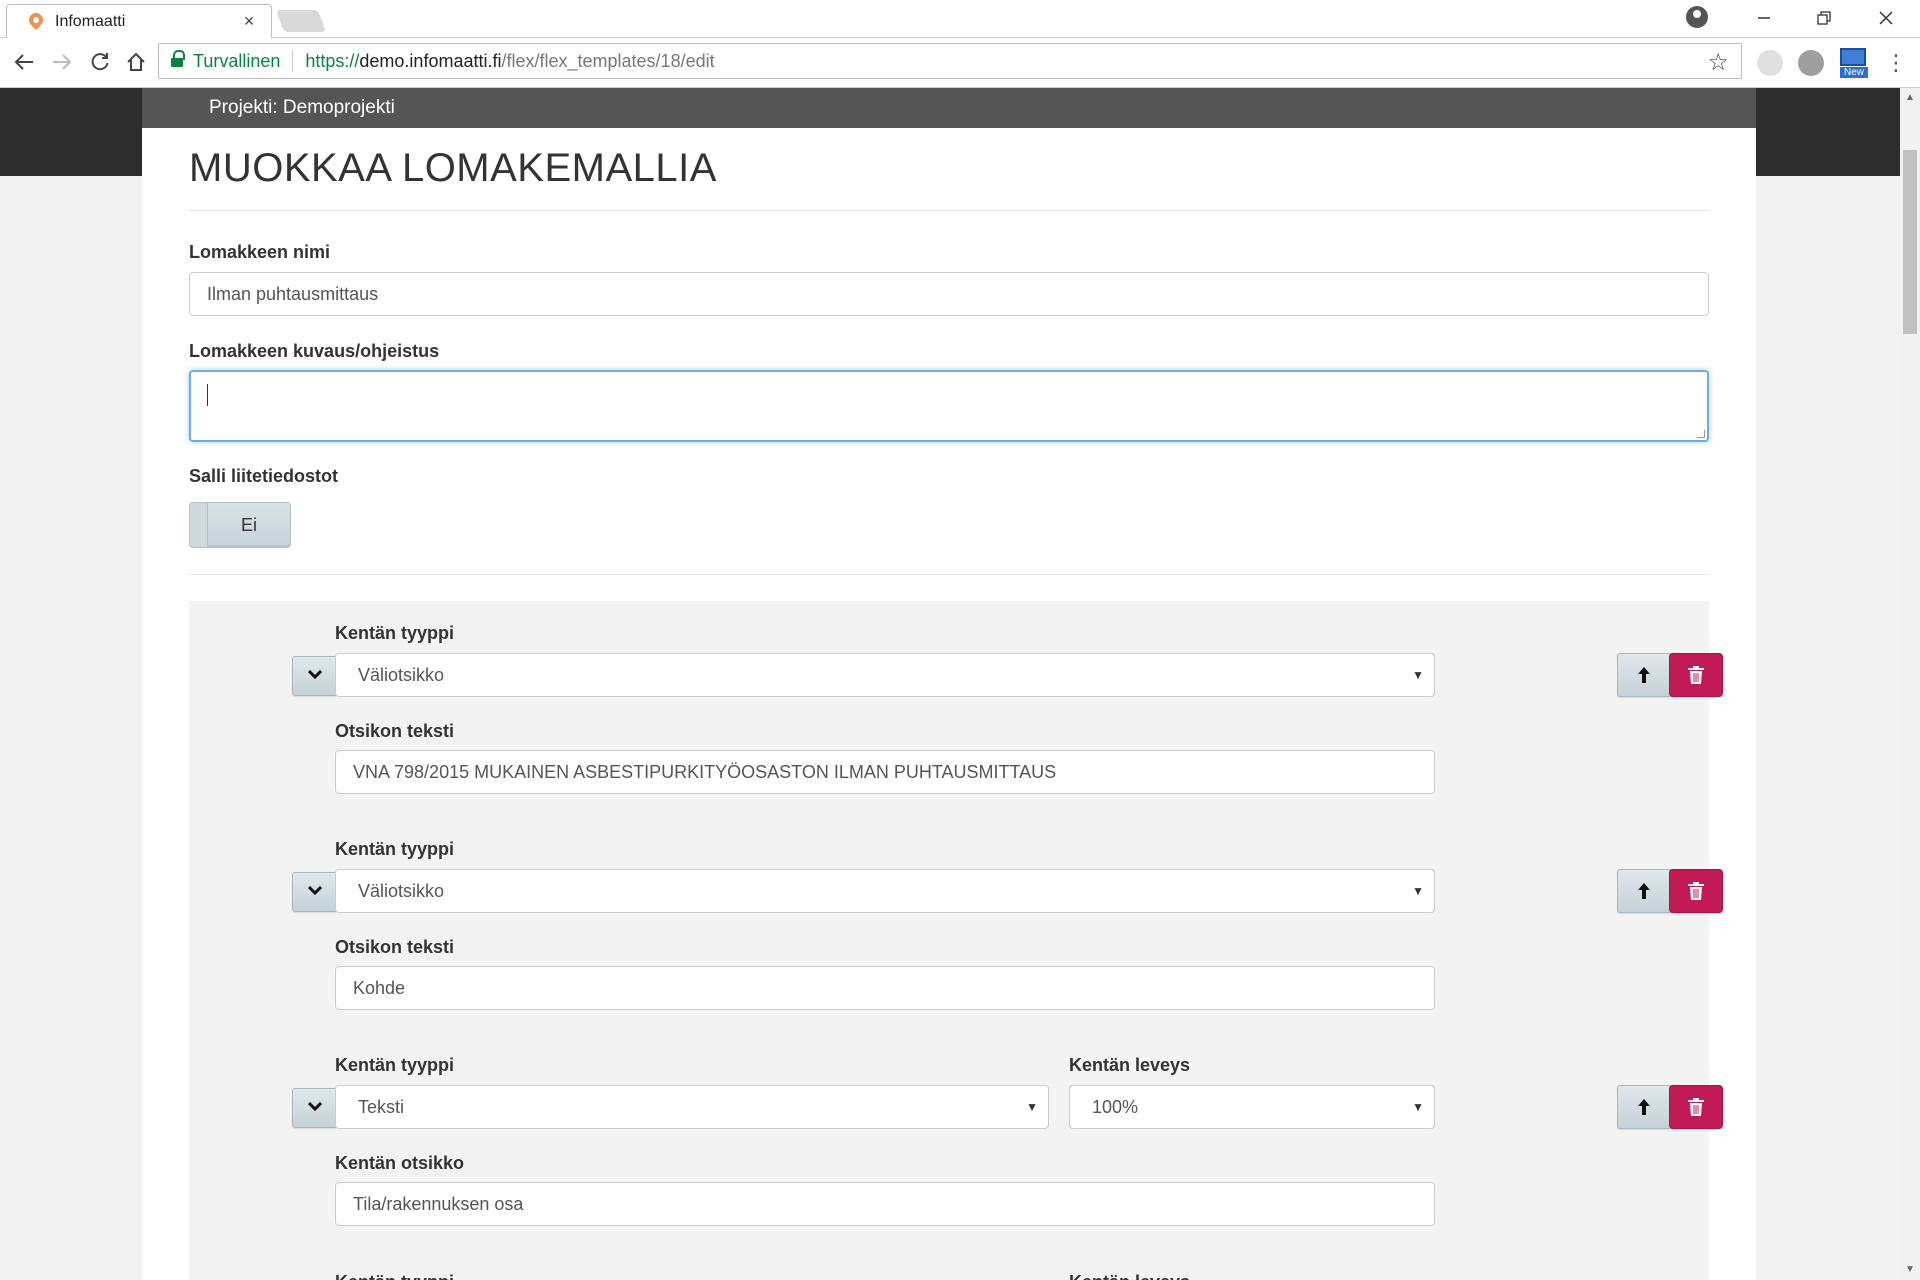  Describe the element at coordinates (453, 168) in the screenshot. I see `page-title: MUOKKAA LOMAKEMALLIA` at that location.